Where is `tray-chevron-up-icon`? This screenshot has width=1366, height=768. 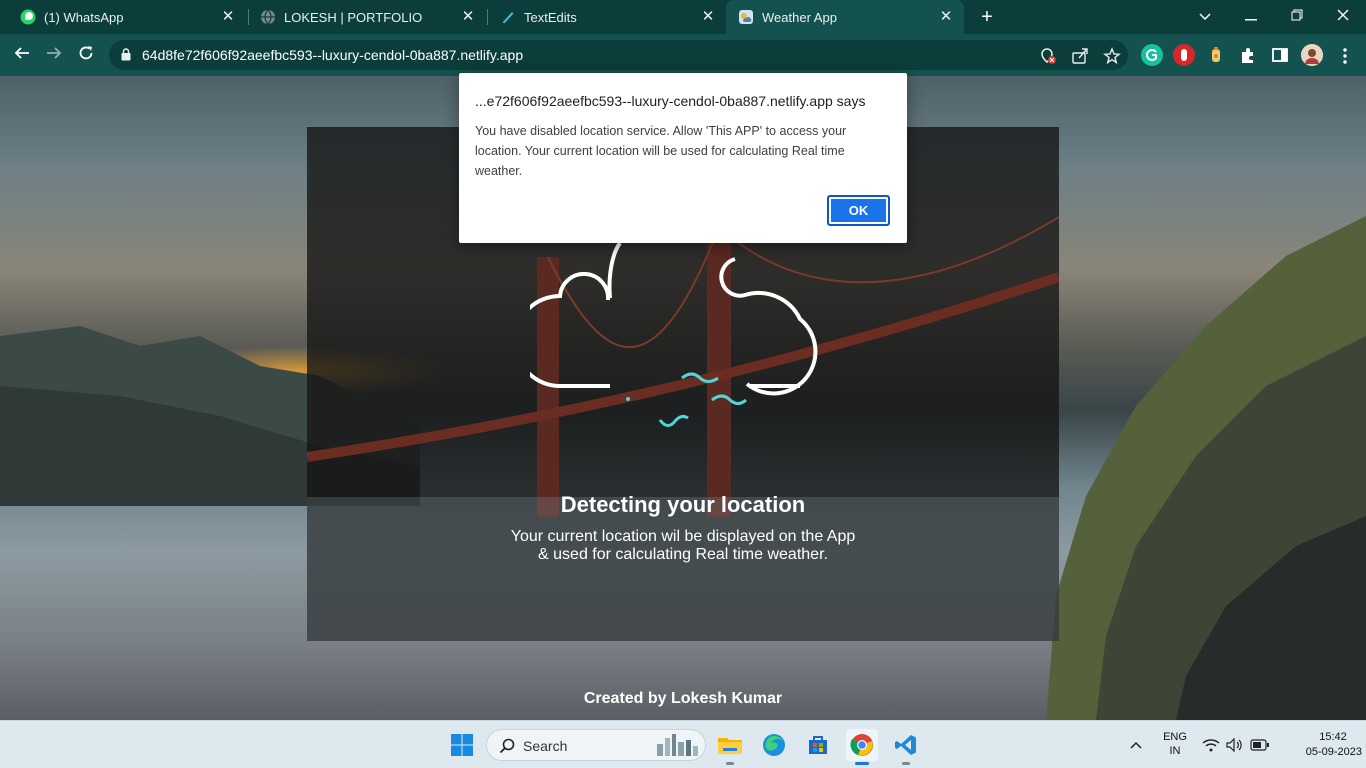
tray-chevron-up-icon is located at coordinates (1136, 745).